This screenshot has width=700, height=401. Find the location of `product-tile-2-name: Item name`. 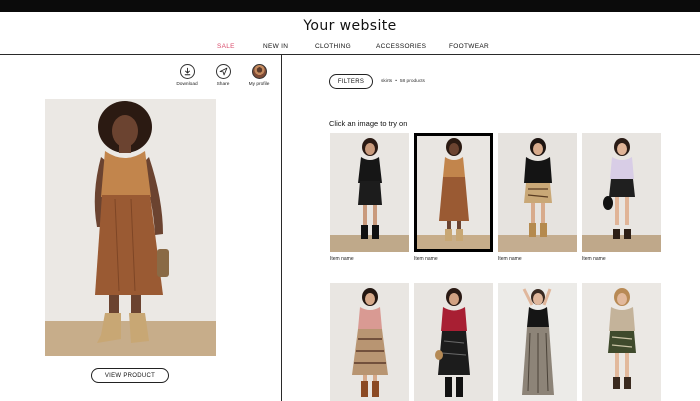

product-tile-2-name: Item name is located at coordinates (426, 259).